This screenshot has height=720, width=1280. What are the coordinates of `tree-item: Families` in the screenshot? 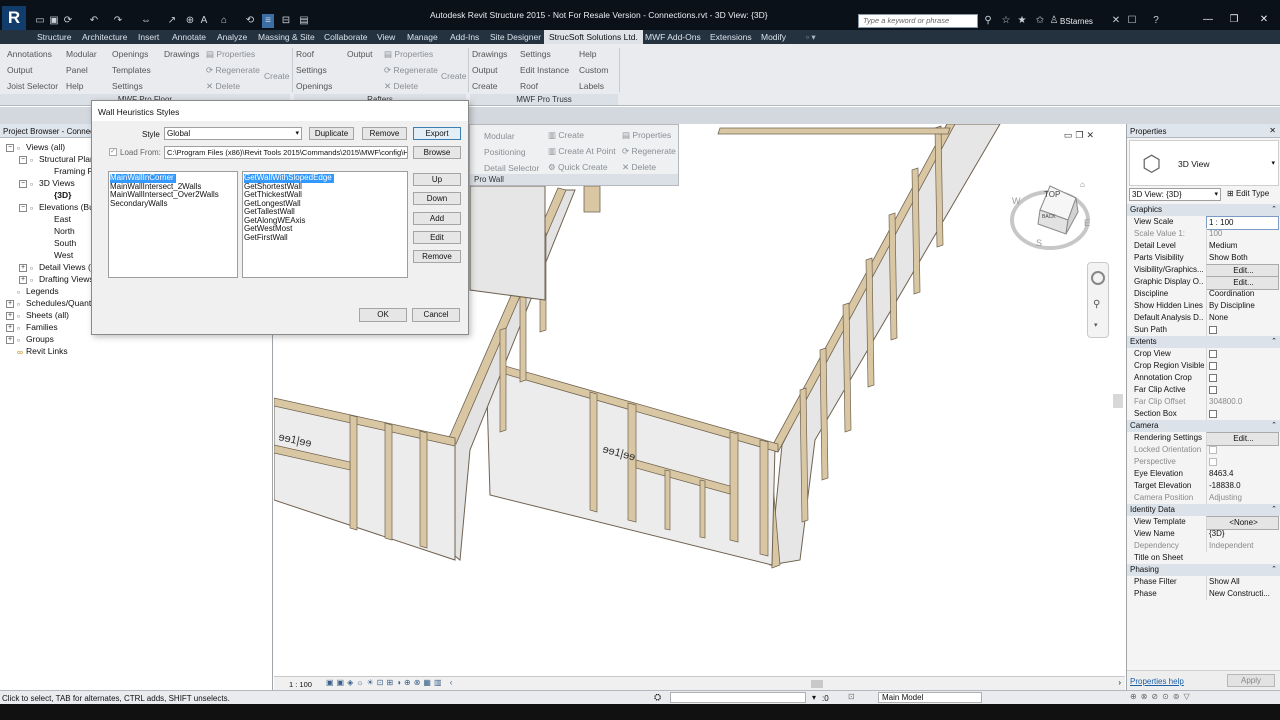 It's located at (42, 327).